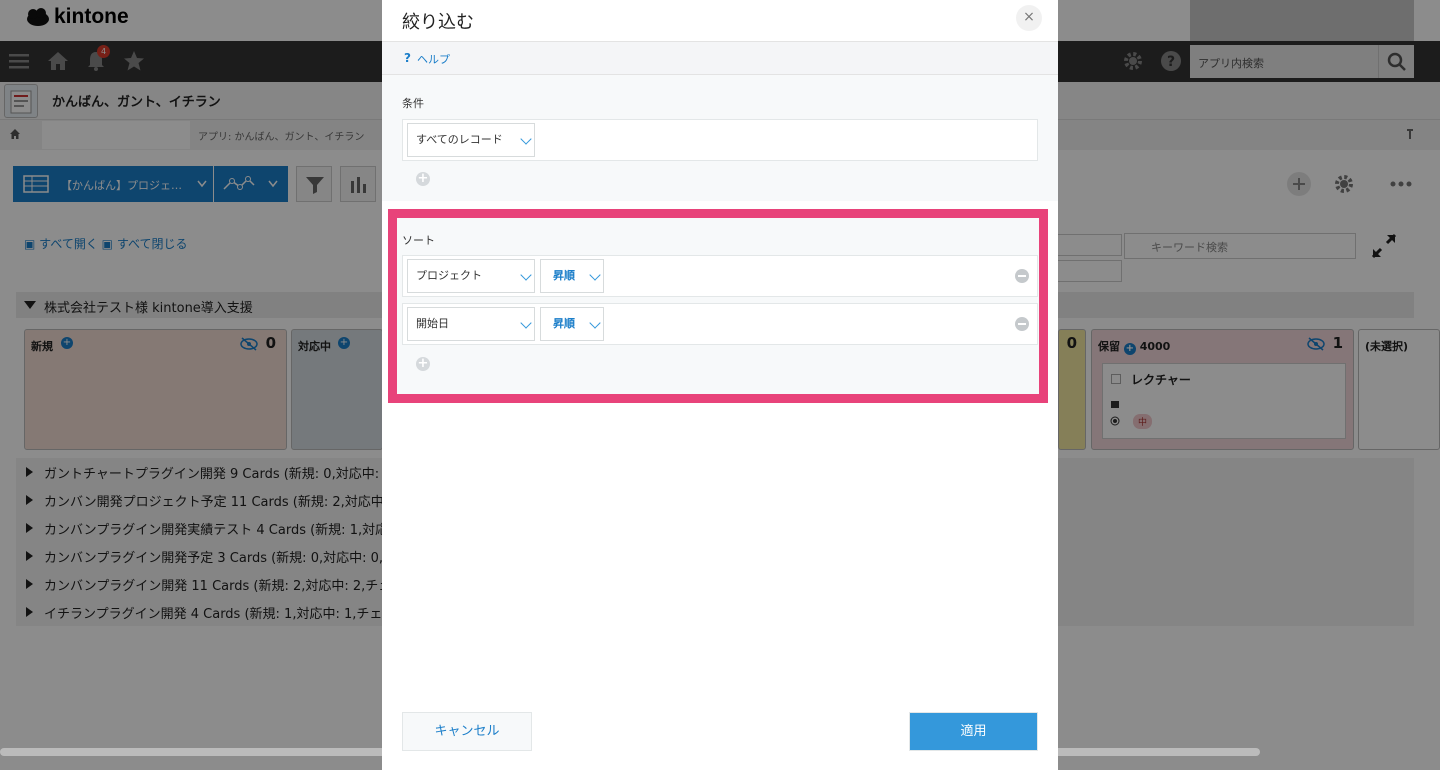 This screenshot has width=1440, height=770. What do you see at coordinates (413, 103) in the screenshot?
I see `condition-label: 条件` at bounding box center [413, 103].